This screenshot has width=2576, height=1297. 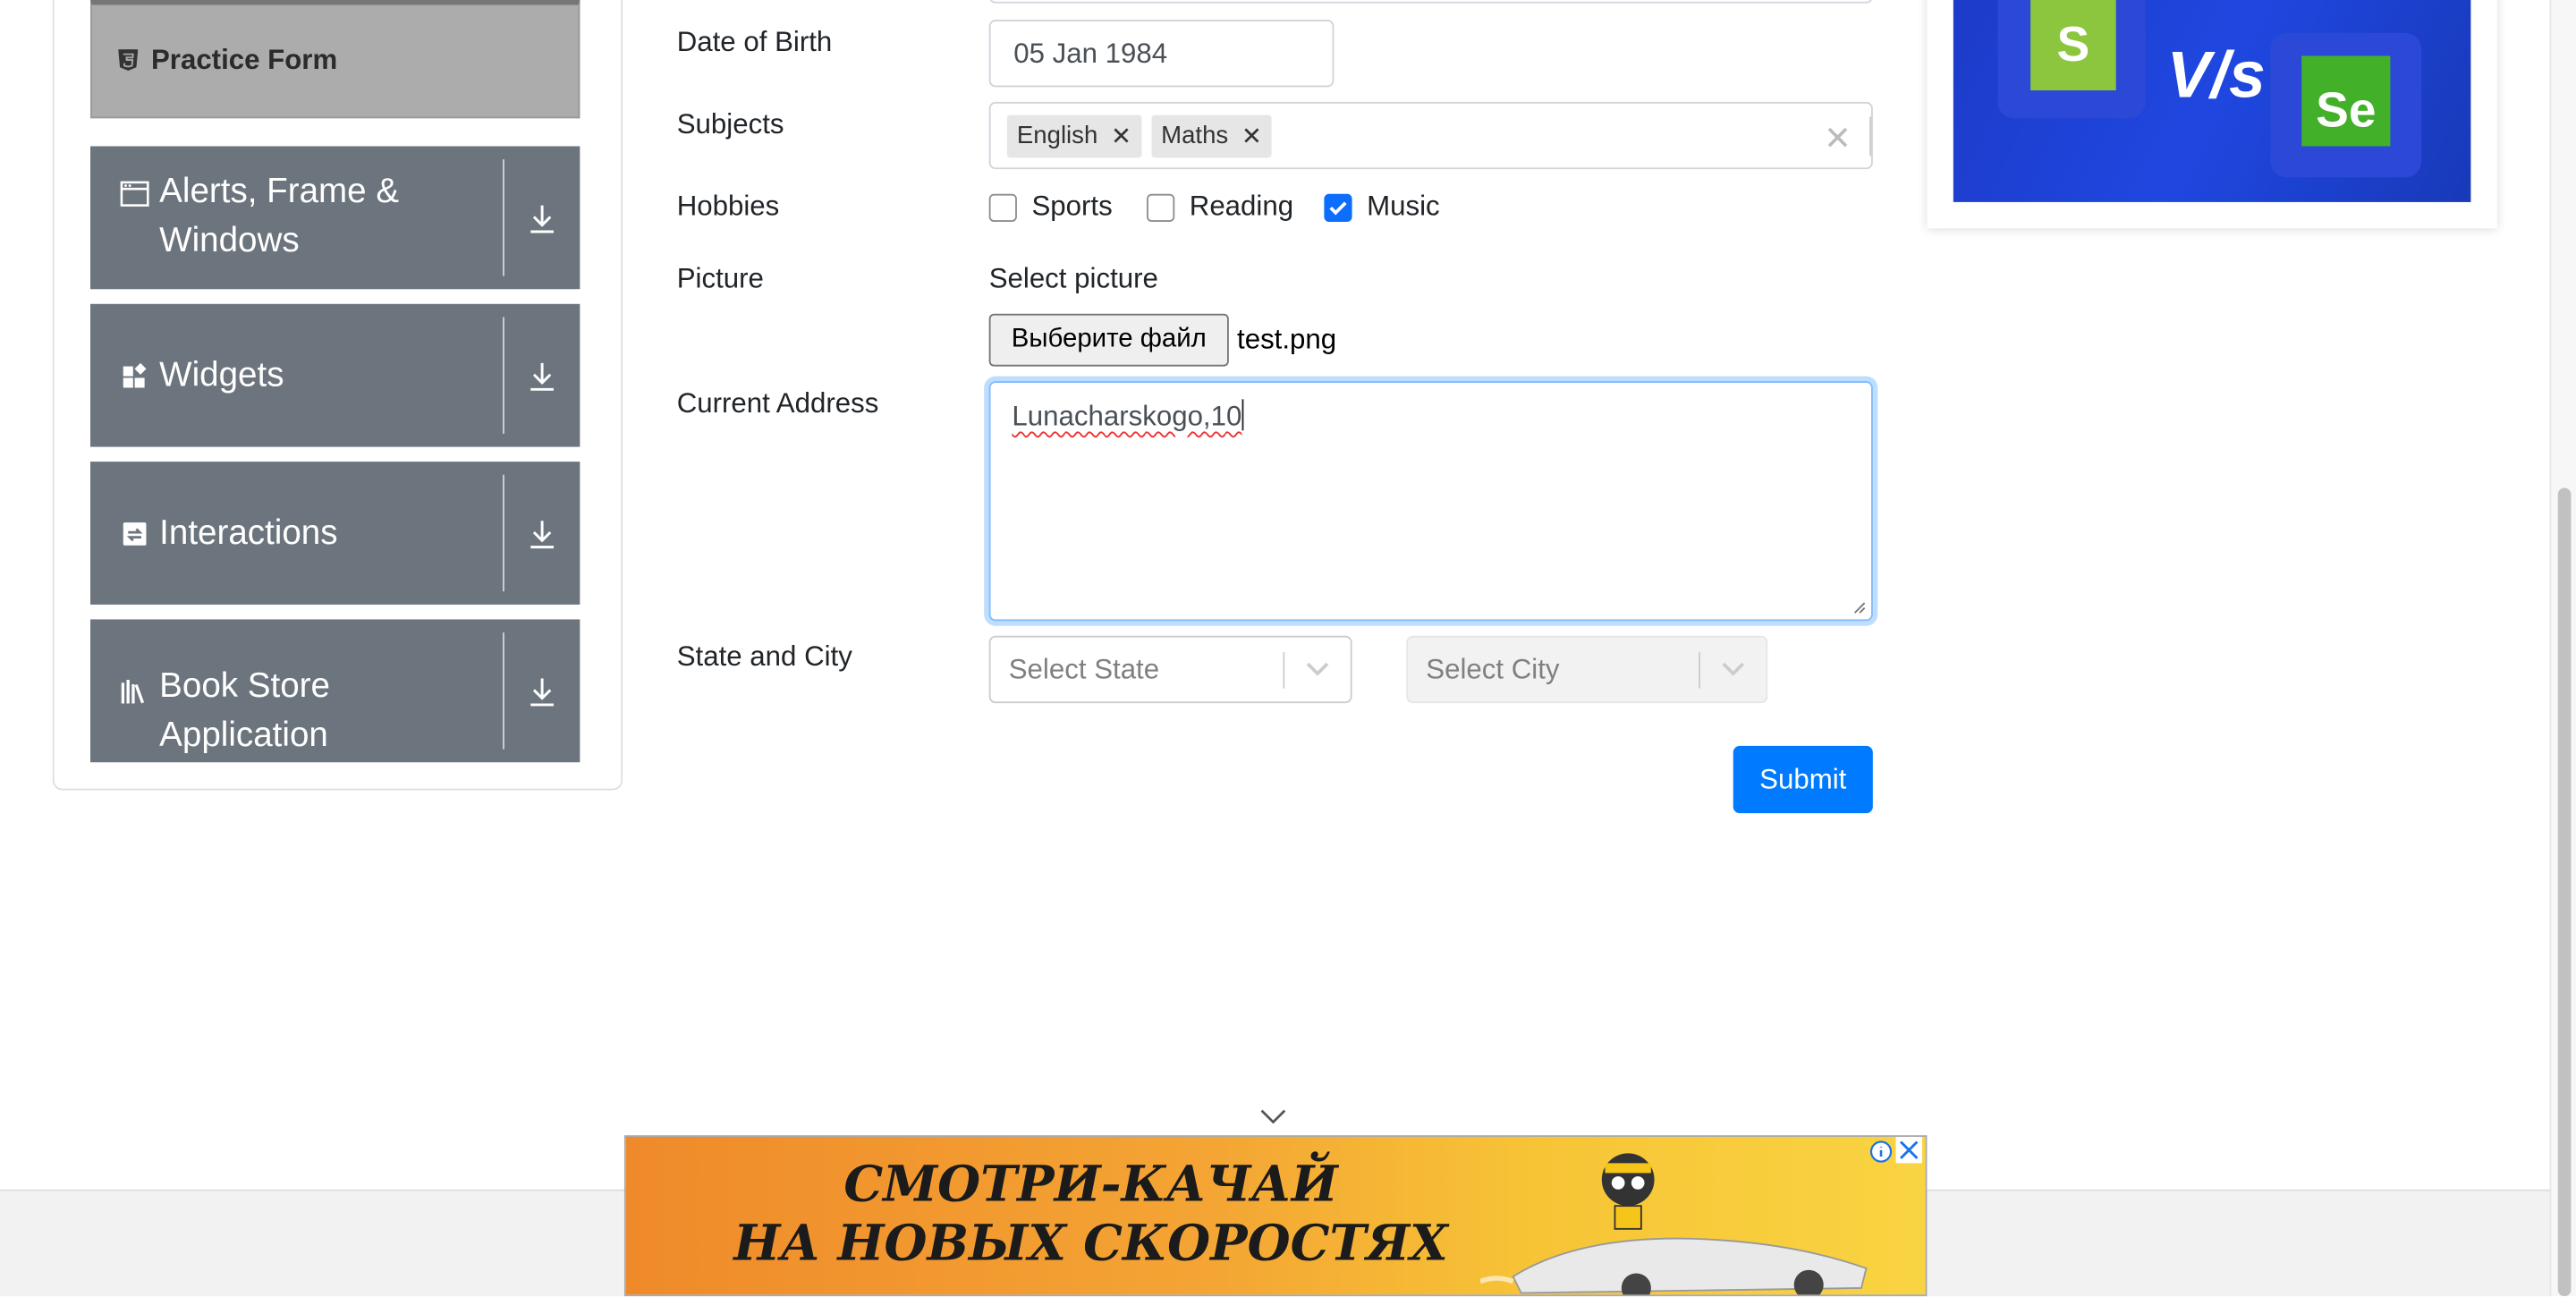 I want to click on ad-banner: СМОТРИ-КАЧАЙ НА НОВЫХ СКОРОСТЯХ, so click(x=1275, y=1216).